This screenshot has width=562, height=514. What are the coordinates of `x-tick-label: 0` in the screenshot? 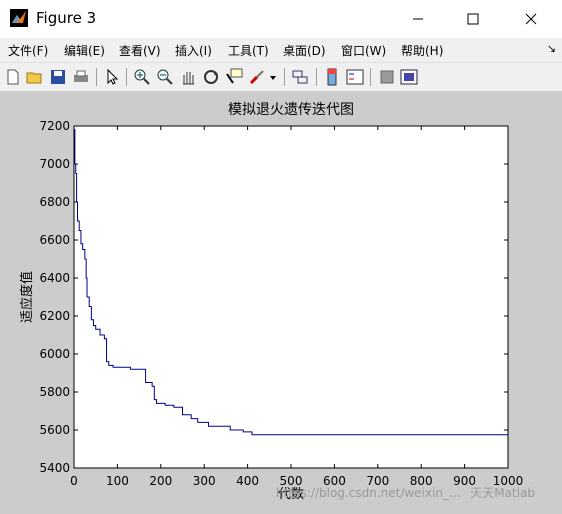 It's located at (74, 481).